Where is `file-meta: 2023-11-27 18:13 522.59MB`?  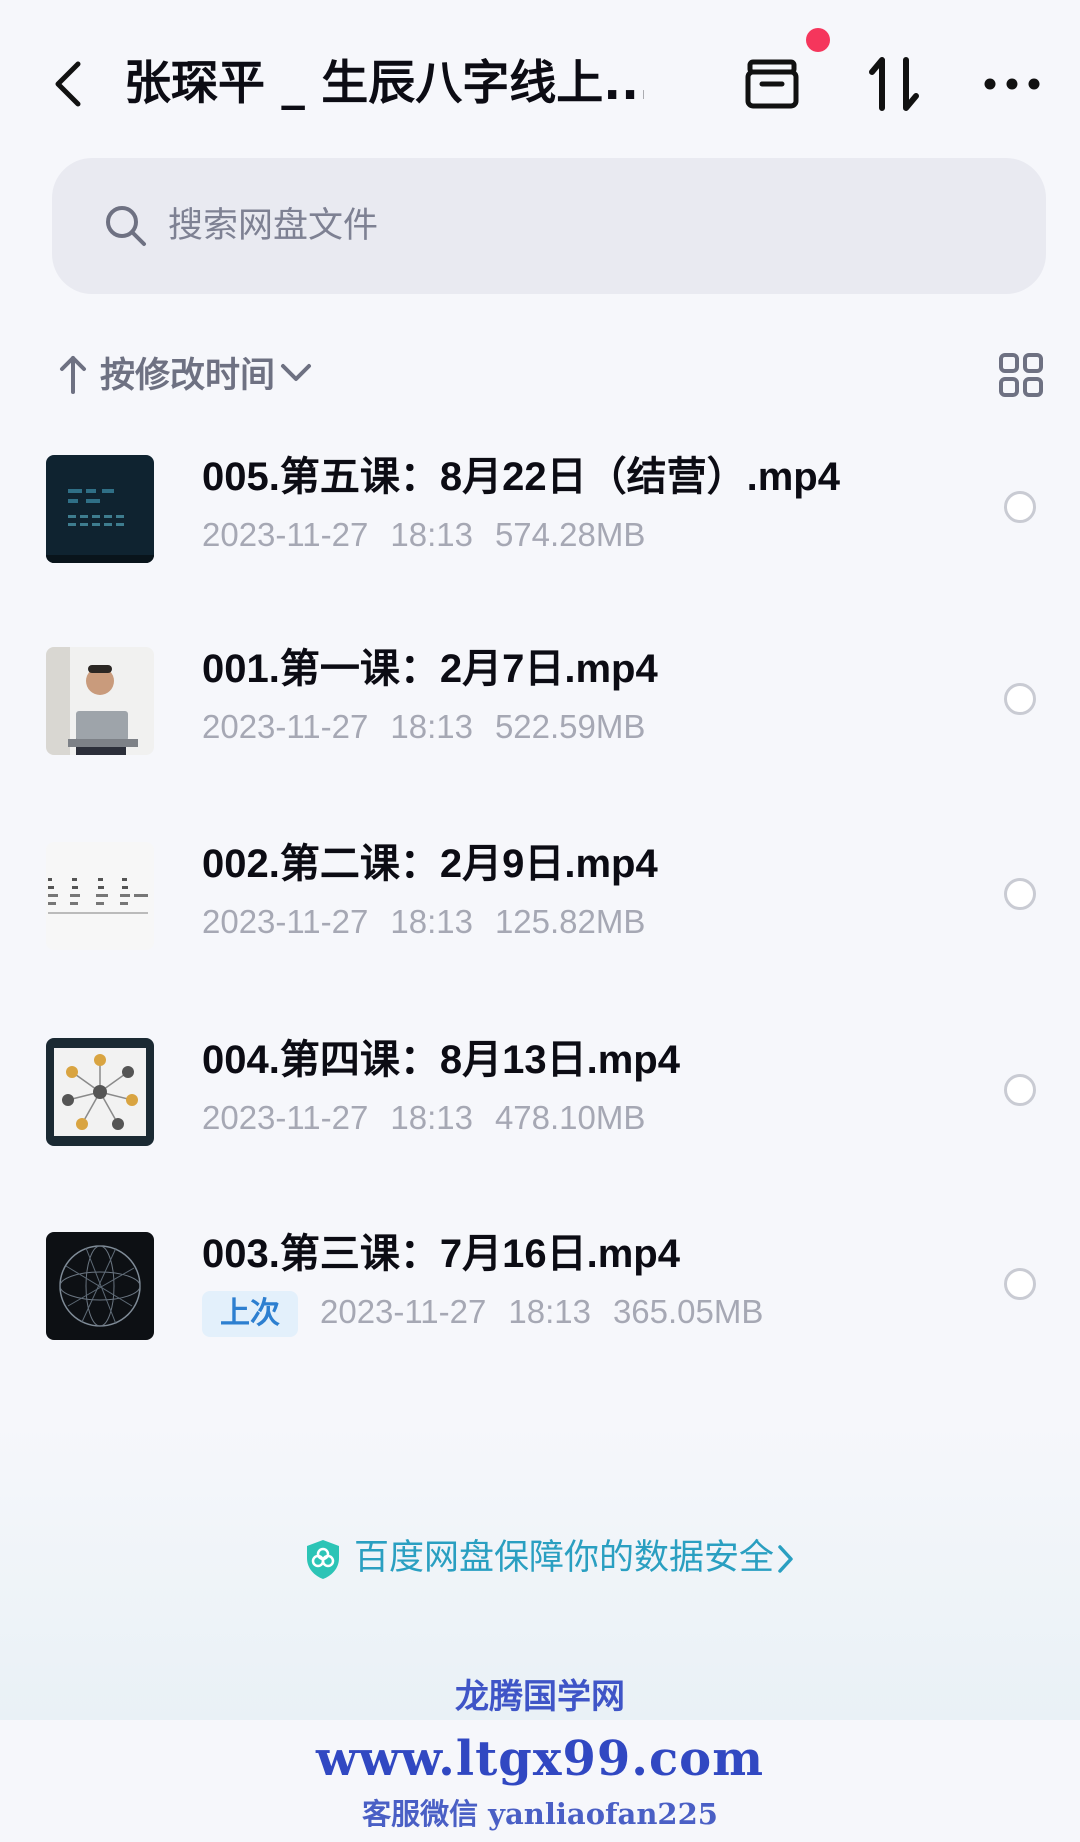
file-meta: 2023-11-27 18:13 522.59MB is located at coordinates (434, 727).